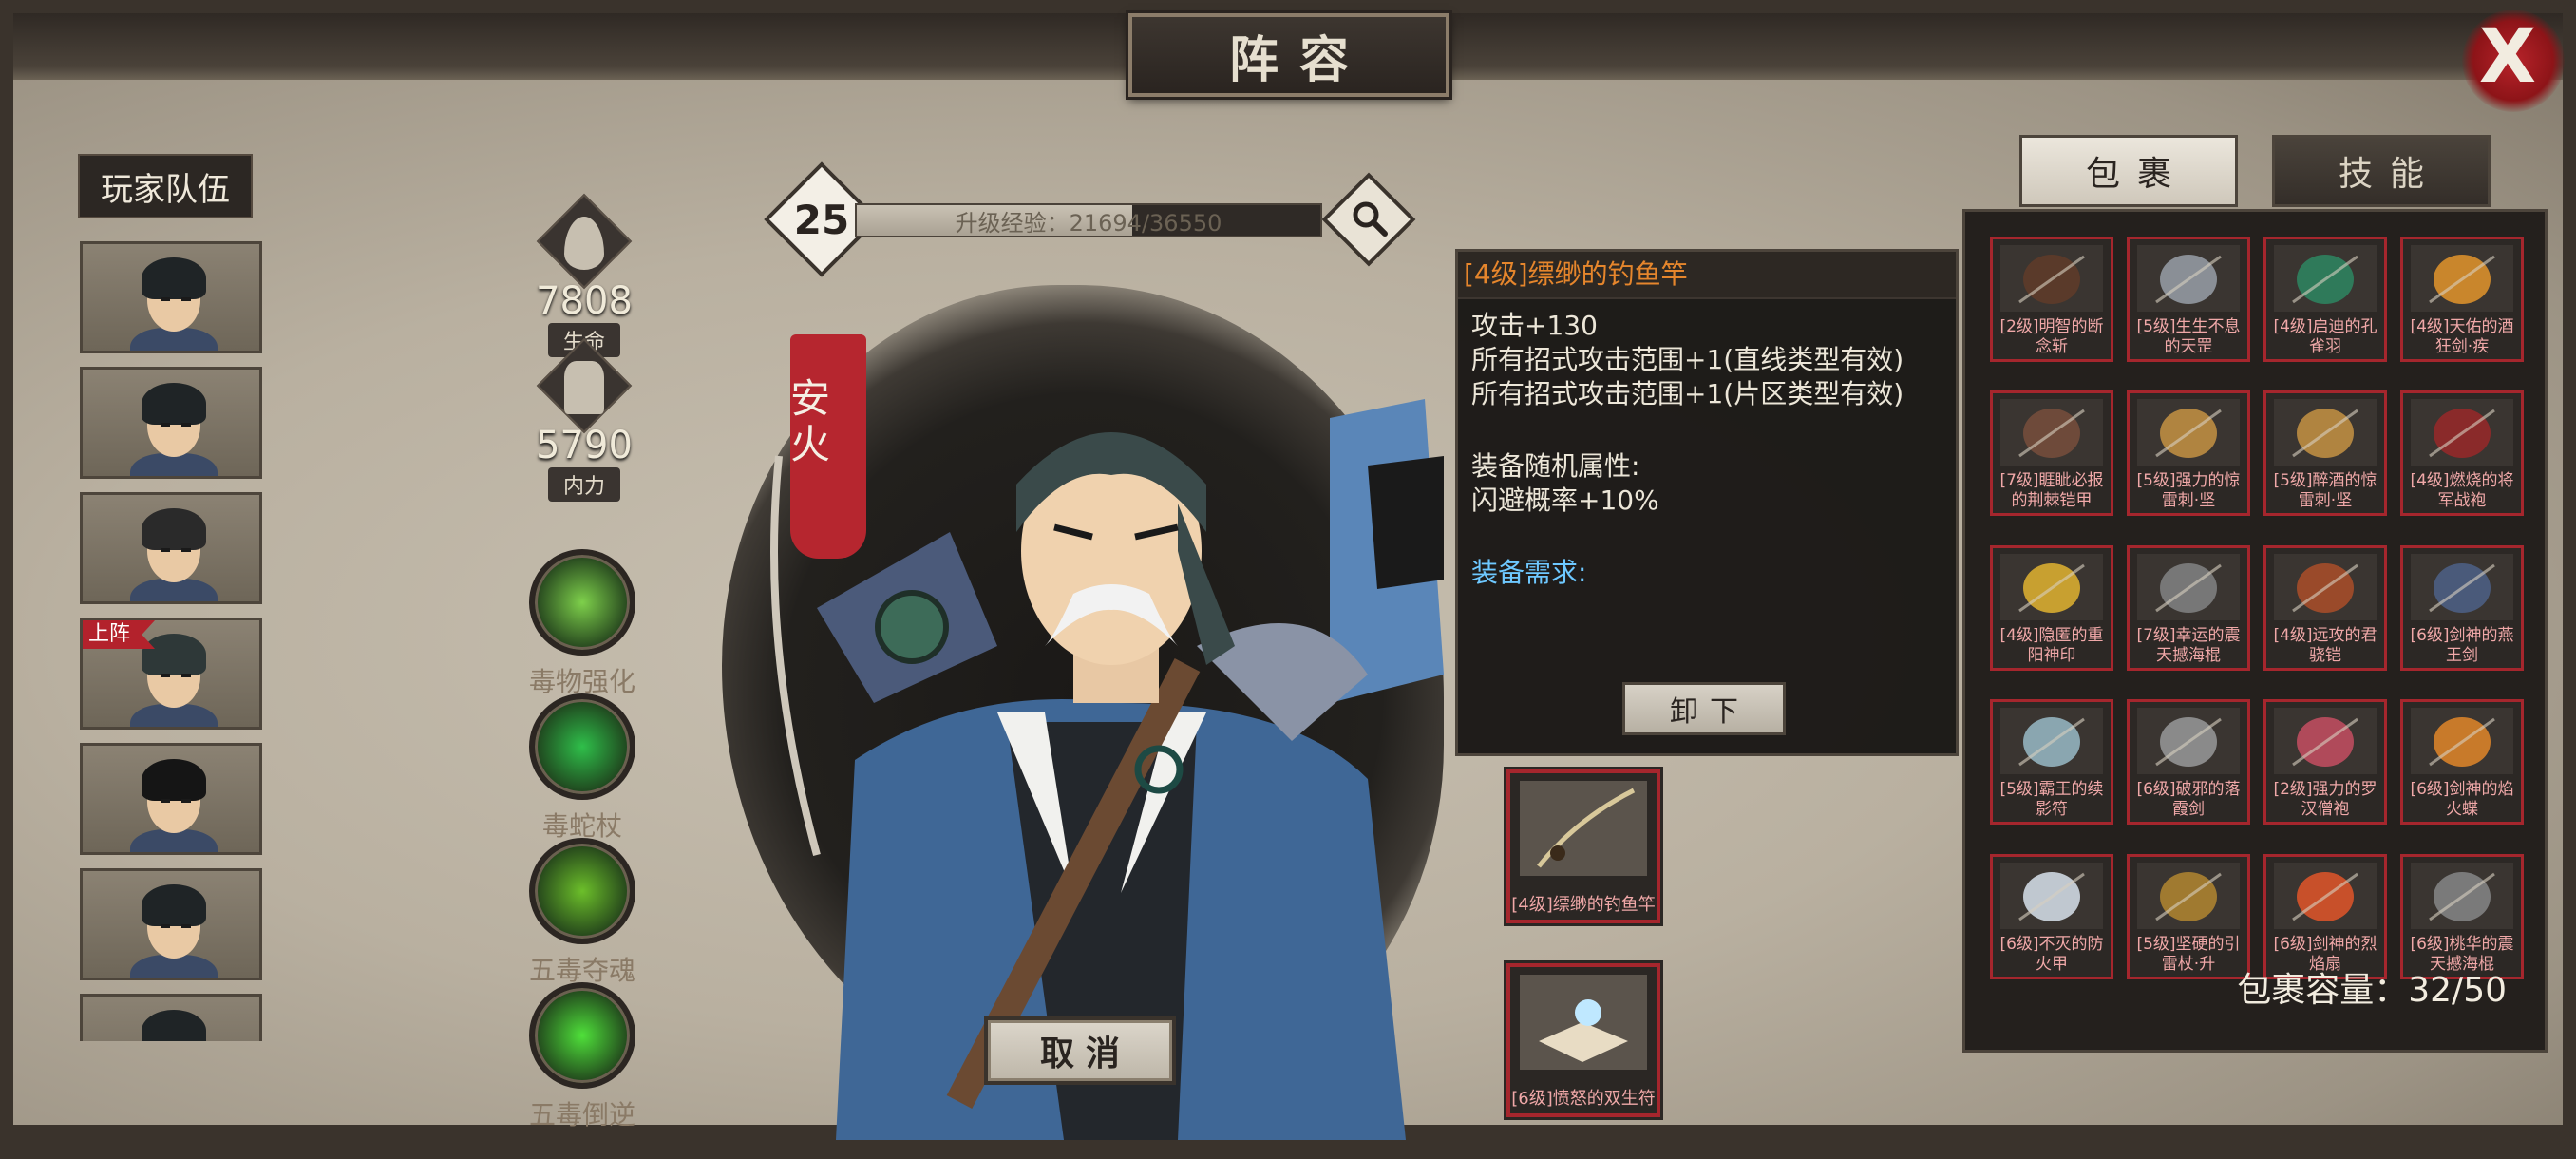 Image resolution: width=2576 pixels, height=1159 pixels. Describe the element at coordinates (583, 484) in the screenshot. I see `mp-label: 内力` at that location.